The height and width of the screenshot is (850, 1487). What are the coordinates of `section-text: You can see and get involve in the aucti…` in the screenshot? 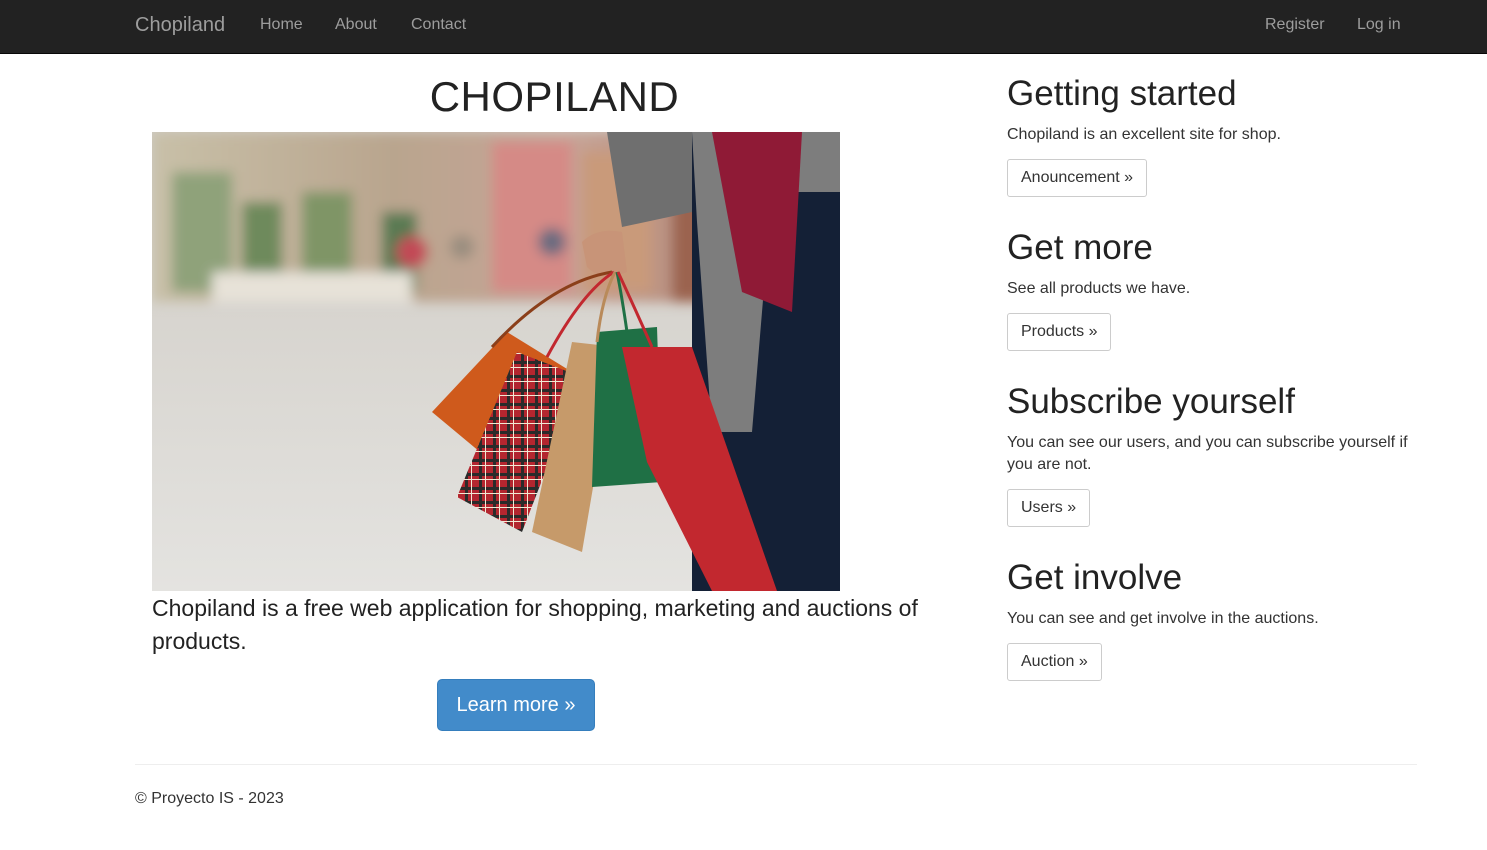 It's located at (1163, 618).